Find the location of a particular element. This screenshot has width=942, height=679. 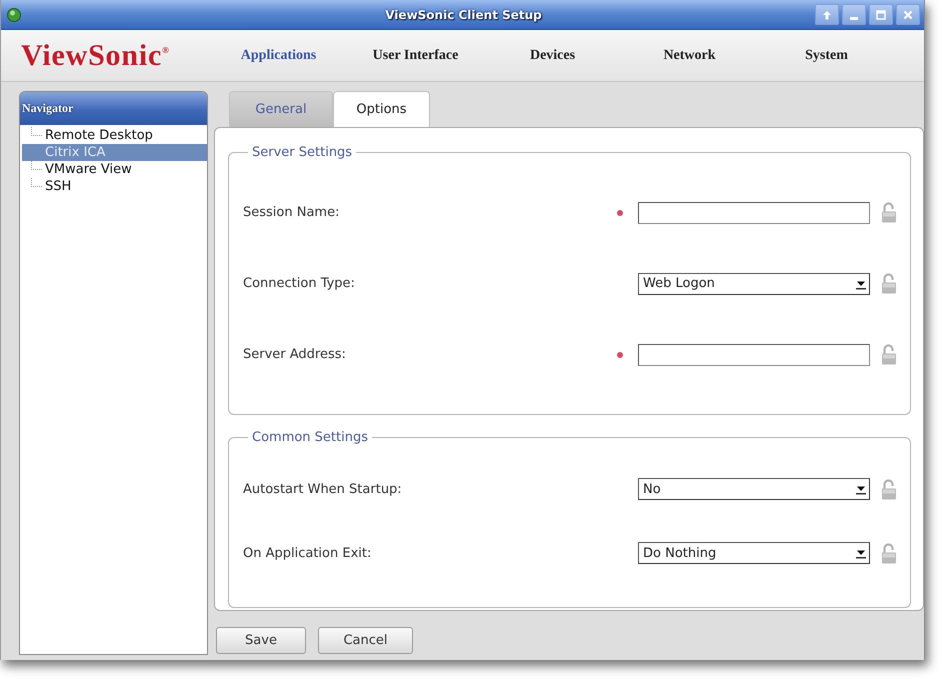

app-icon is located at coordinates (14, 15).